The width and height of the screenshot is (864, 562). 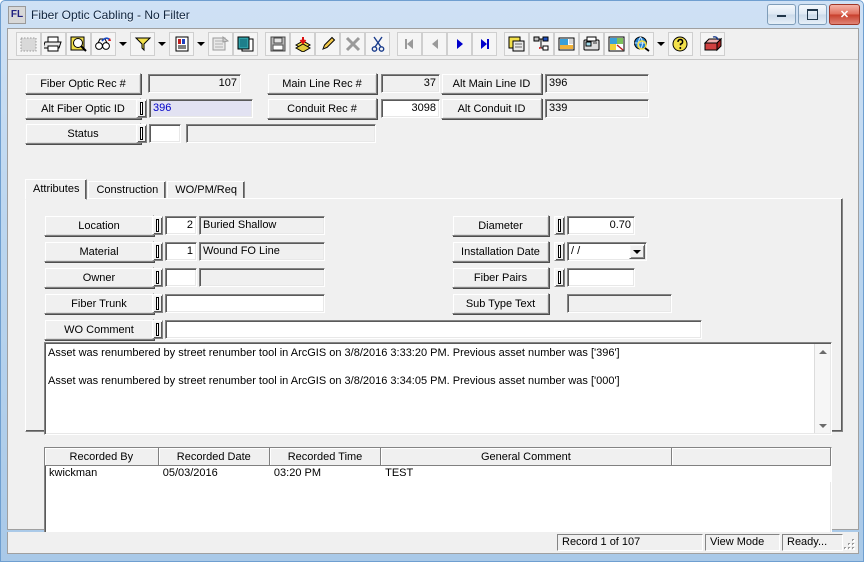 What do you see at coordinates (214, 457) in the screenshot?
I see `column-header-recorded-date: Recorded Date` at bounding box center [214, 457].